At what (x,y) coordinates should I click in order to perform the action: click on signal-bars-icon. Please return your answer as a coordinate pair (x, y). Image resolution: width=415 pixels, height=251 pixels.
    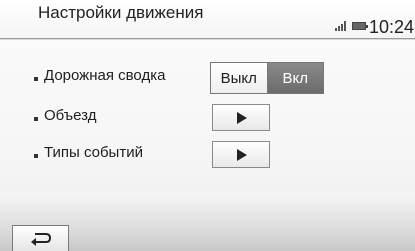
    Looking at the image, I should click on (342, 26).